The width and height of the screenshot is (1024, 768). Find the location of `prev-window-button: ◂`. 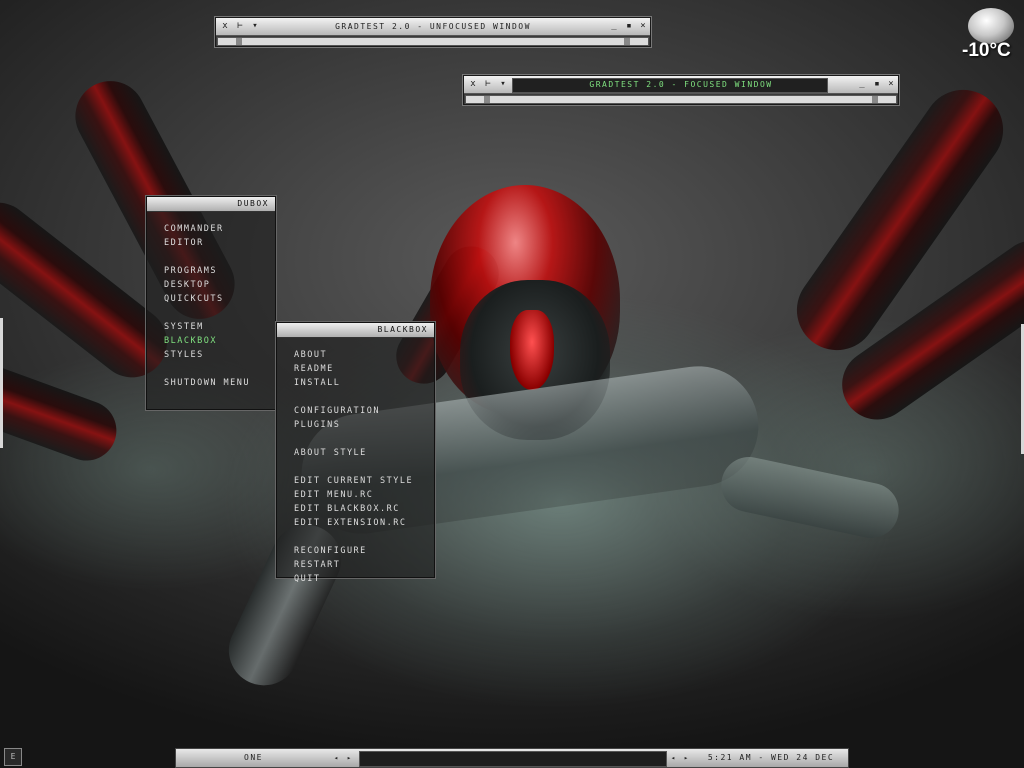

prev-window-button: ◂ is located at coordinates (673, 758).